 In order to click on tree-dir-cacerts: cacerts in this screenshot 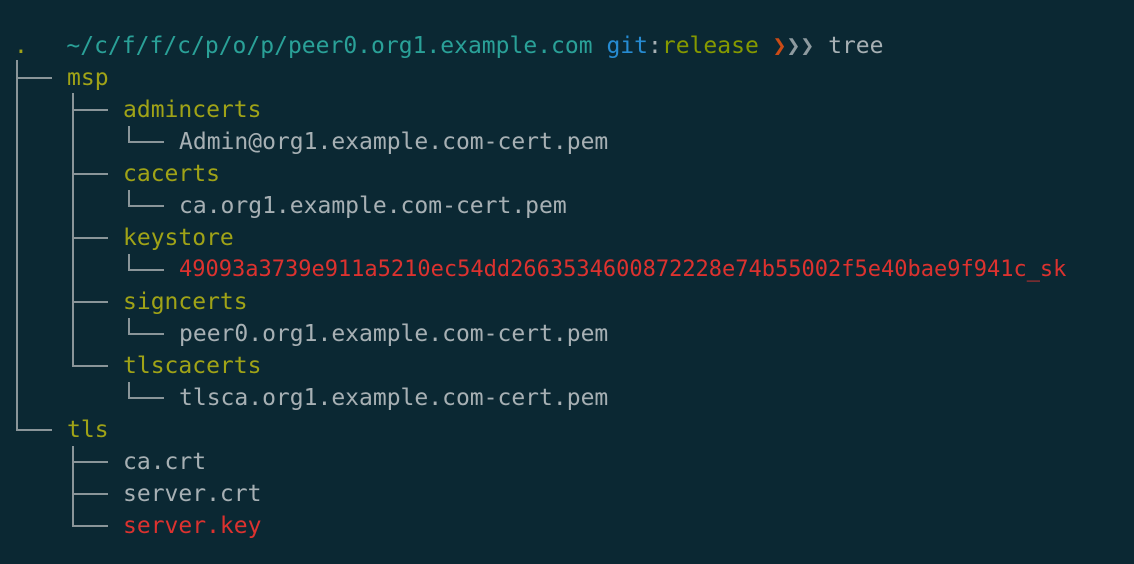, I will do `click(171, 174)`.